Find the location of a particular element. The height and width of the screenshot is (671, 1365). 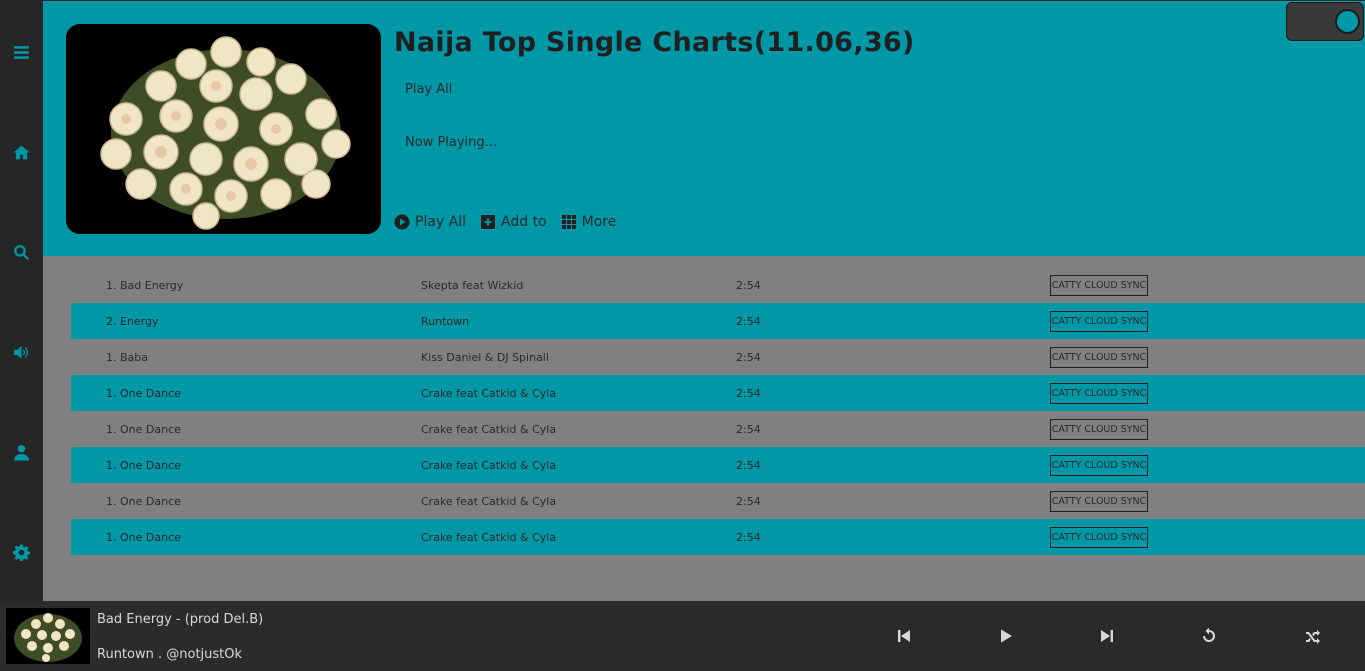

repeat-icon is located at coordinates (1209, 635).